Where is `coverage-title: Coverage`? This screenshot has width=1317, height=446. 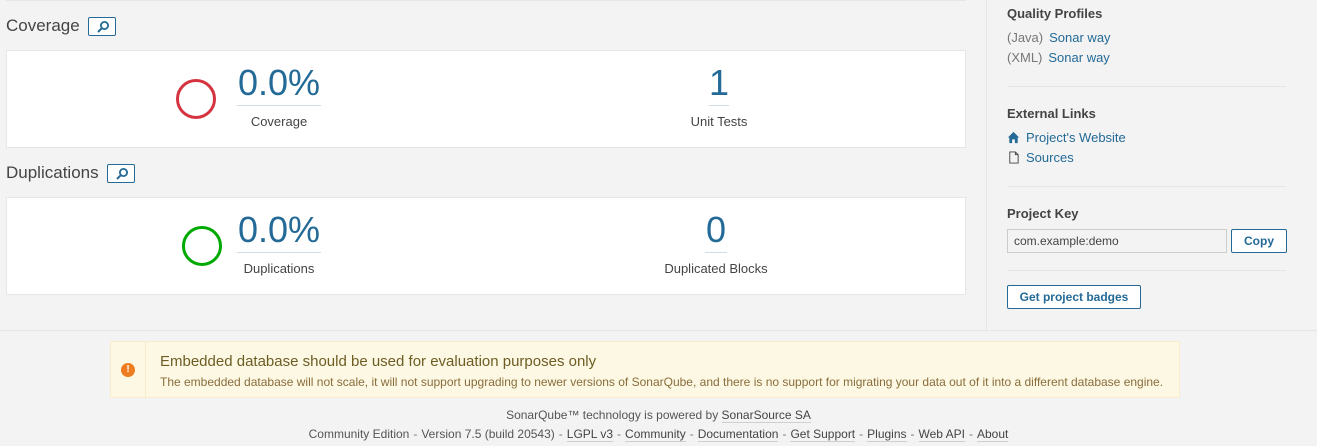
coverage-title: Coverage is located at coordinates (43, 25).